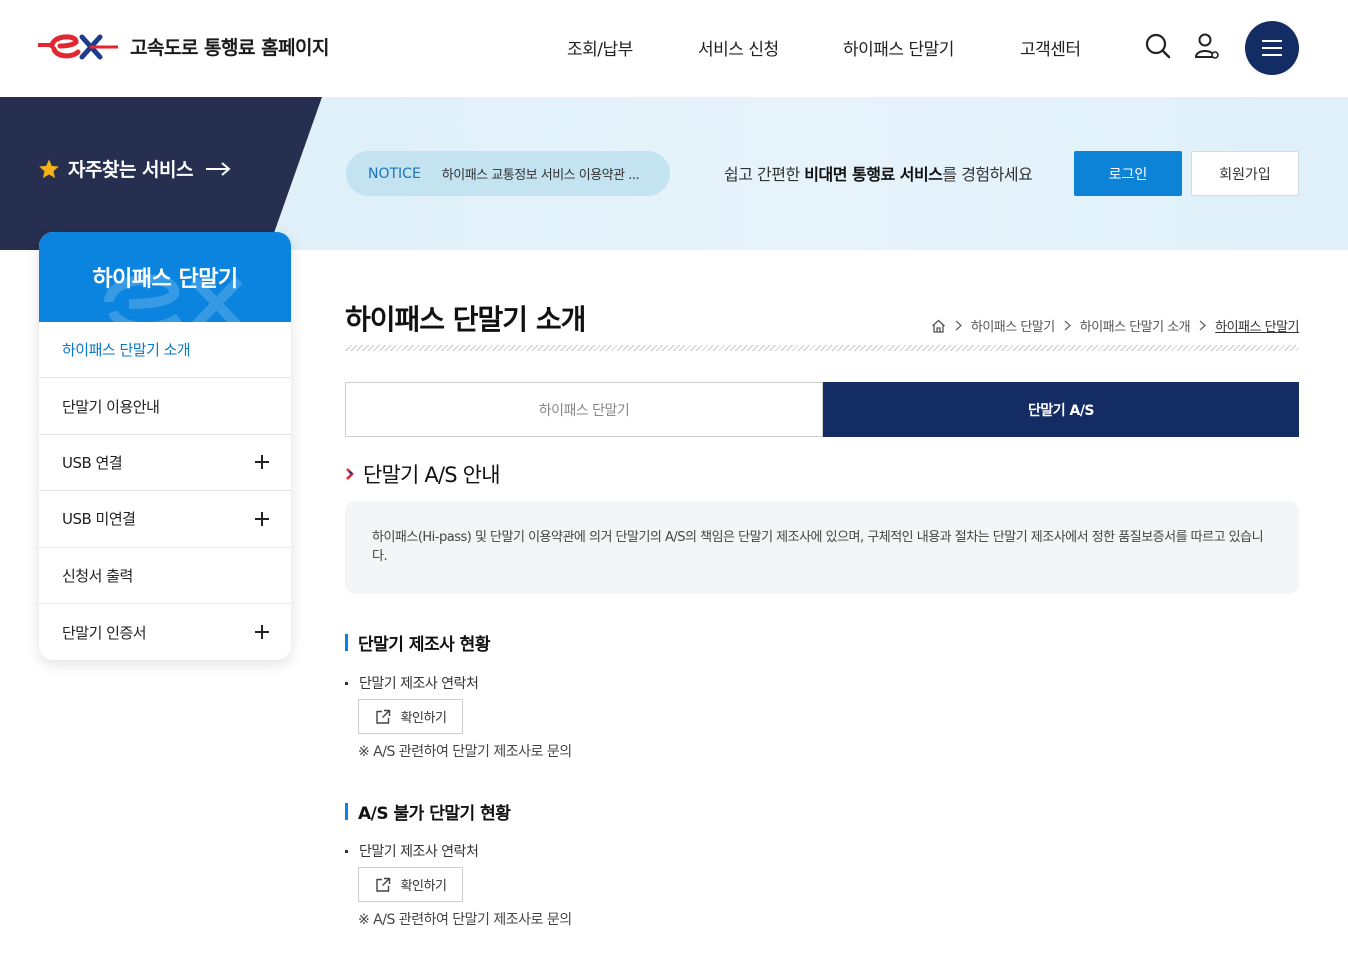 The image size is (1348, 957). Describe the element at coordinates (165, 519) in the screenshot. I see `sidebar-item-usb-not-connected: USB 미연결` at that location.